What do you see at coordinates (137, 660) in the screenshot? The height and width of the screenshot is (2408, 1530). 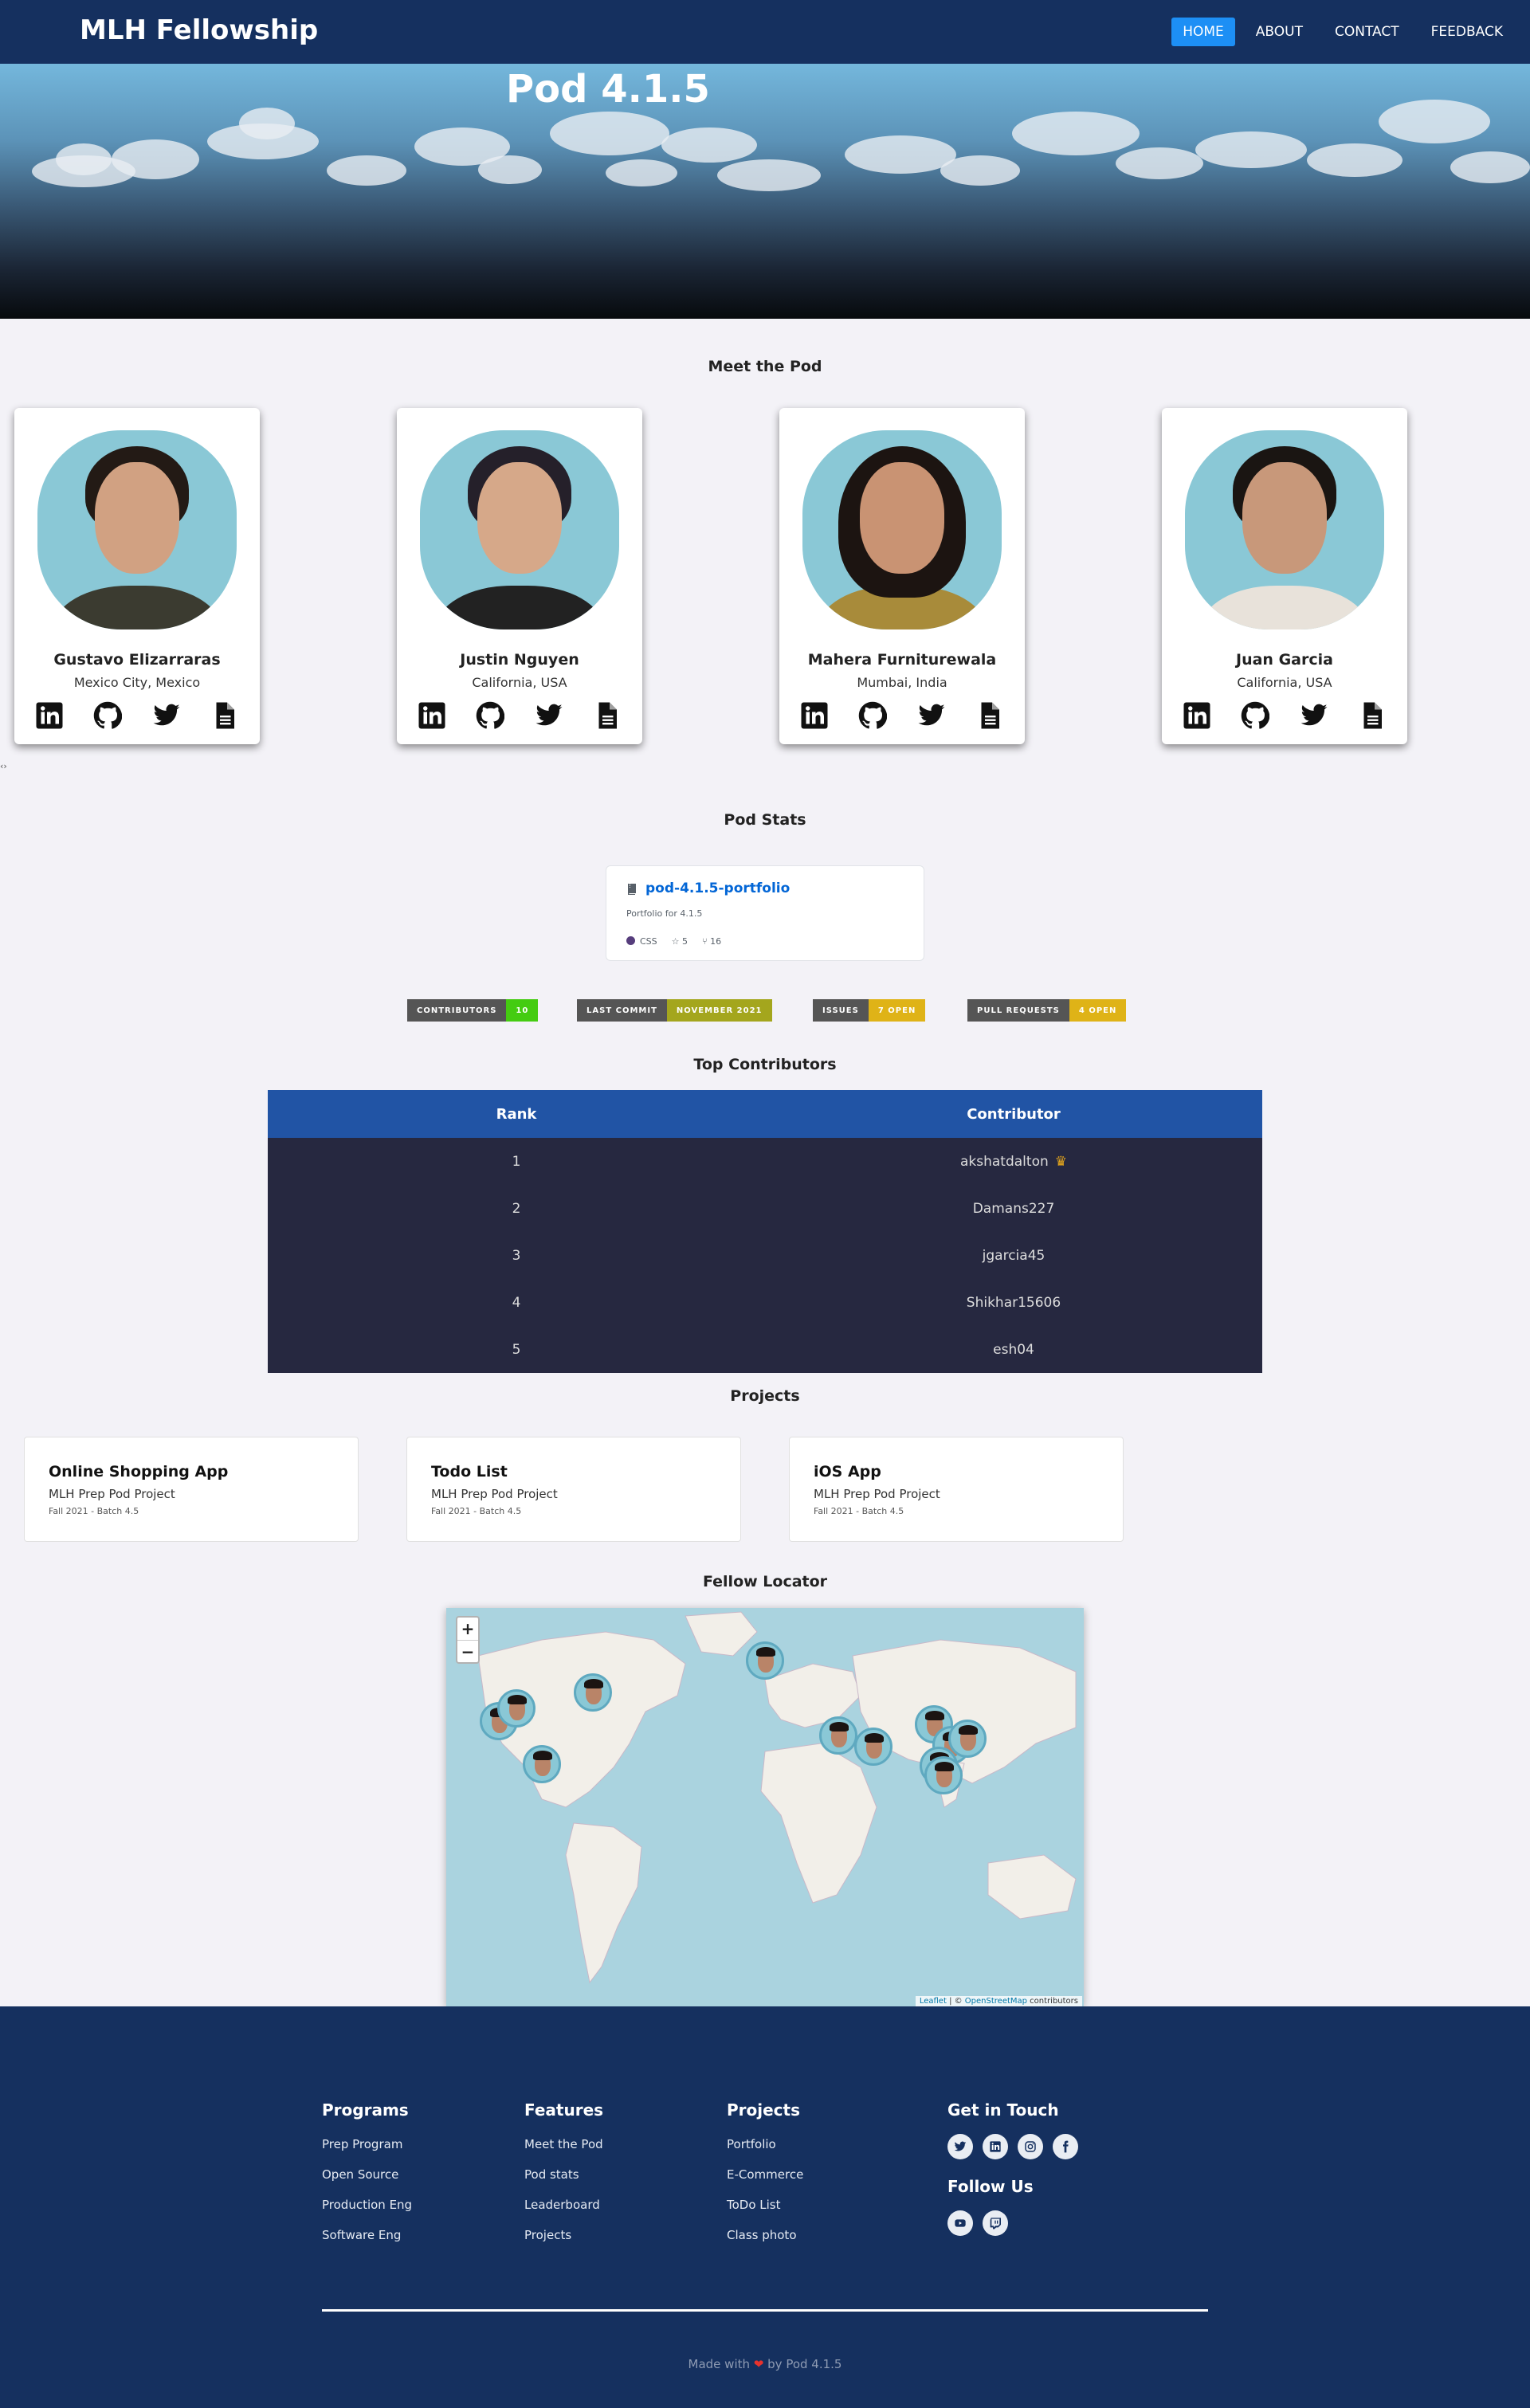 I see `member-name: Gustavo Elizarraras` at bounding box center [137, 660].